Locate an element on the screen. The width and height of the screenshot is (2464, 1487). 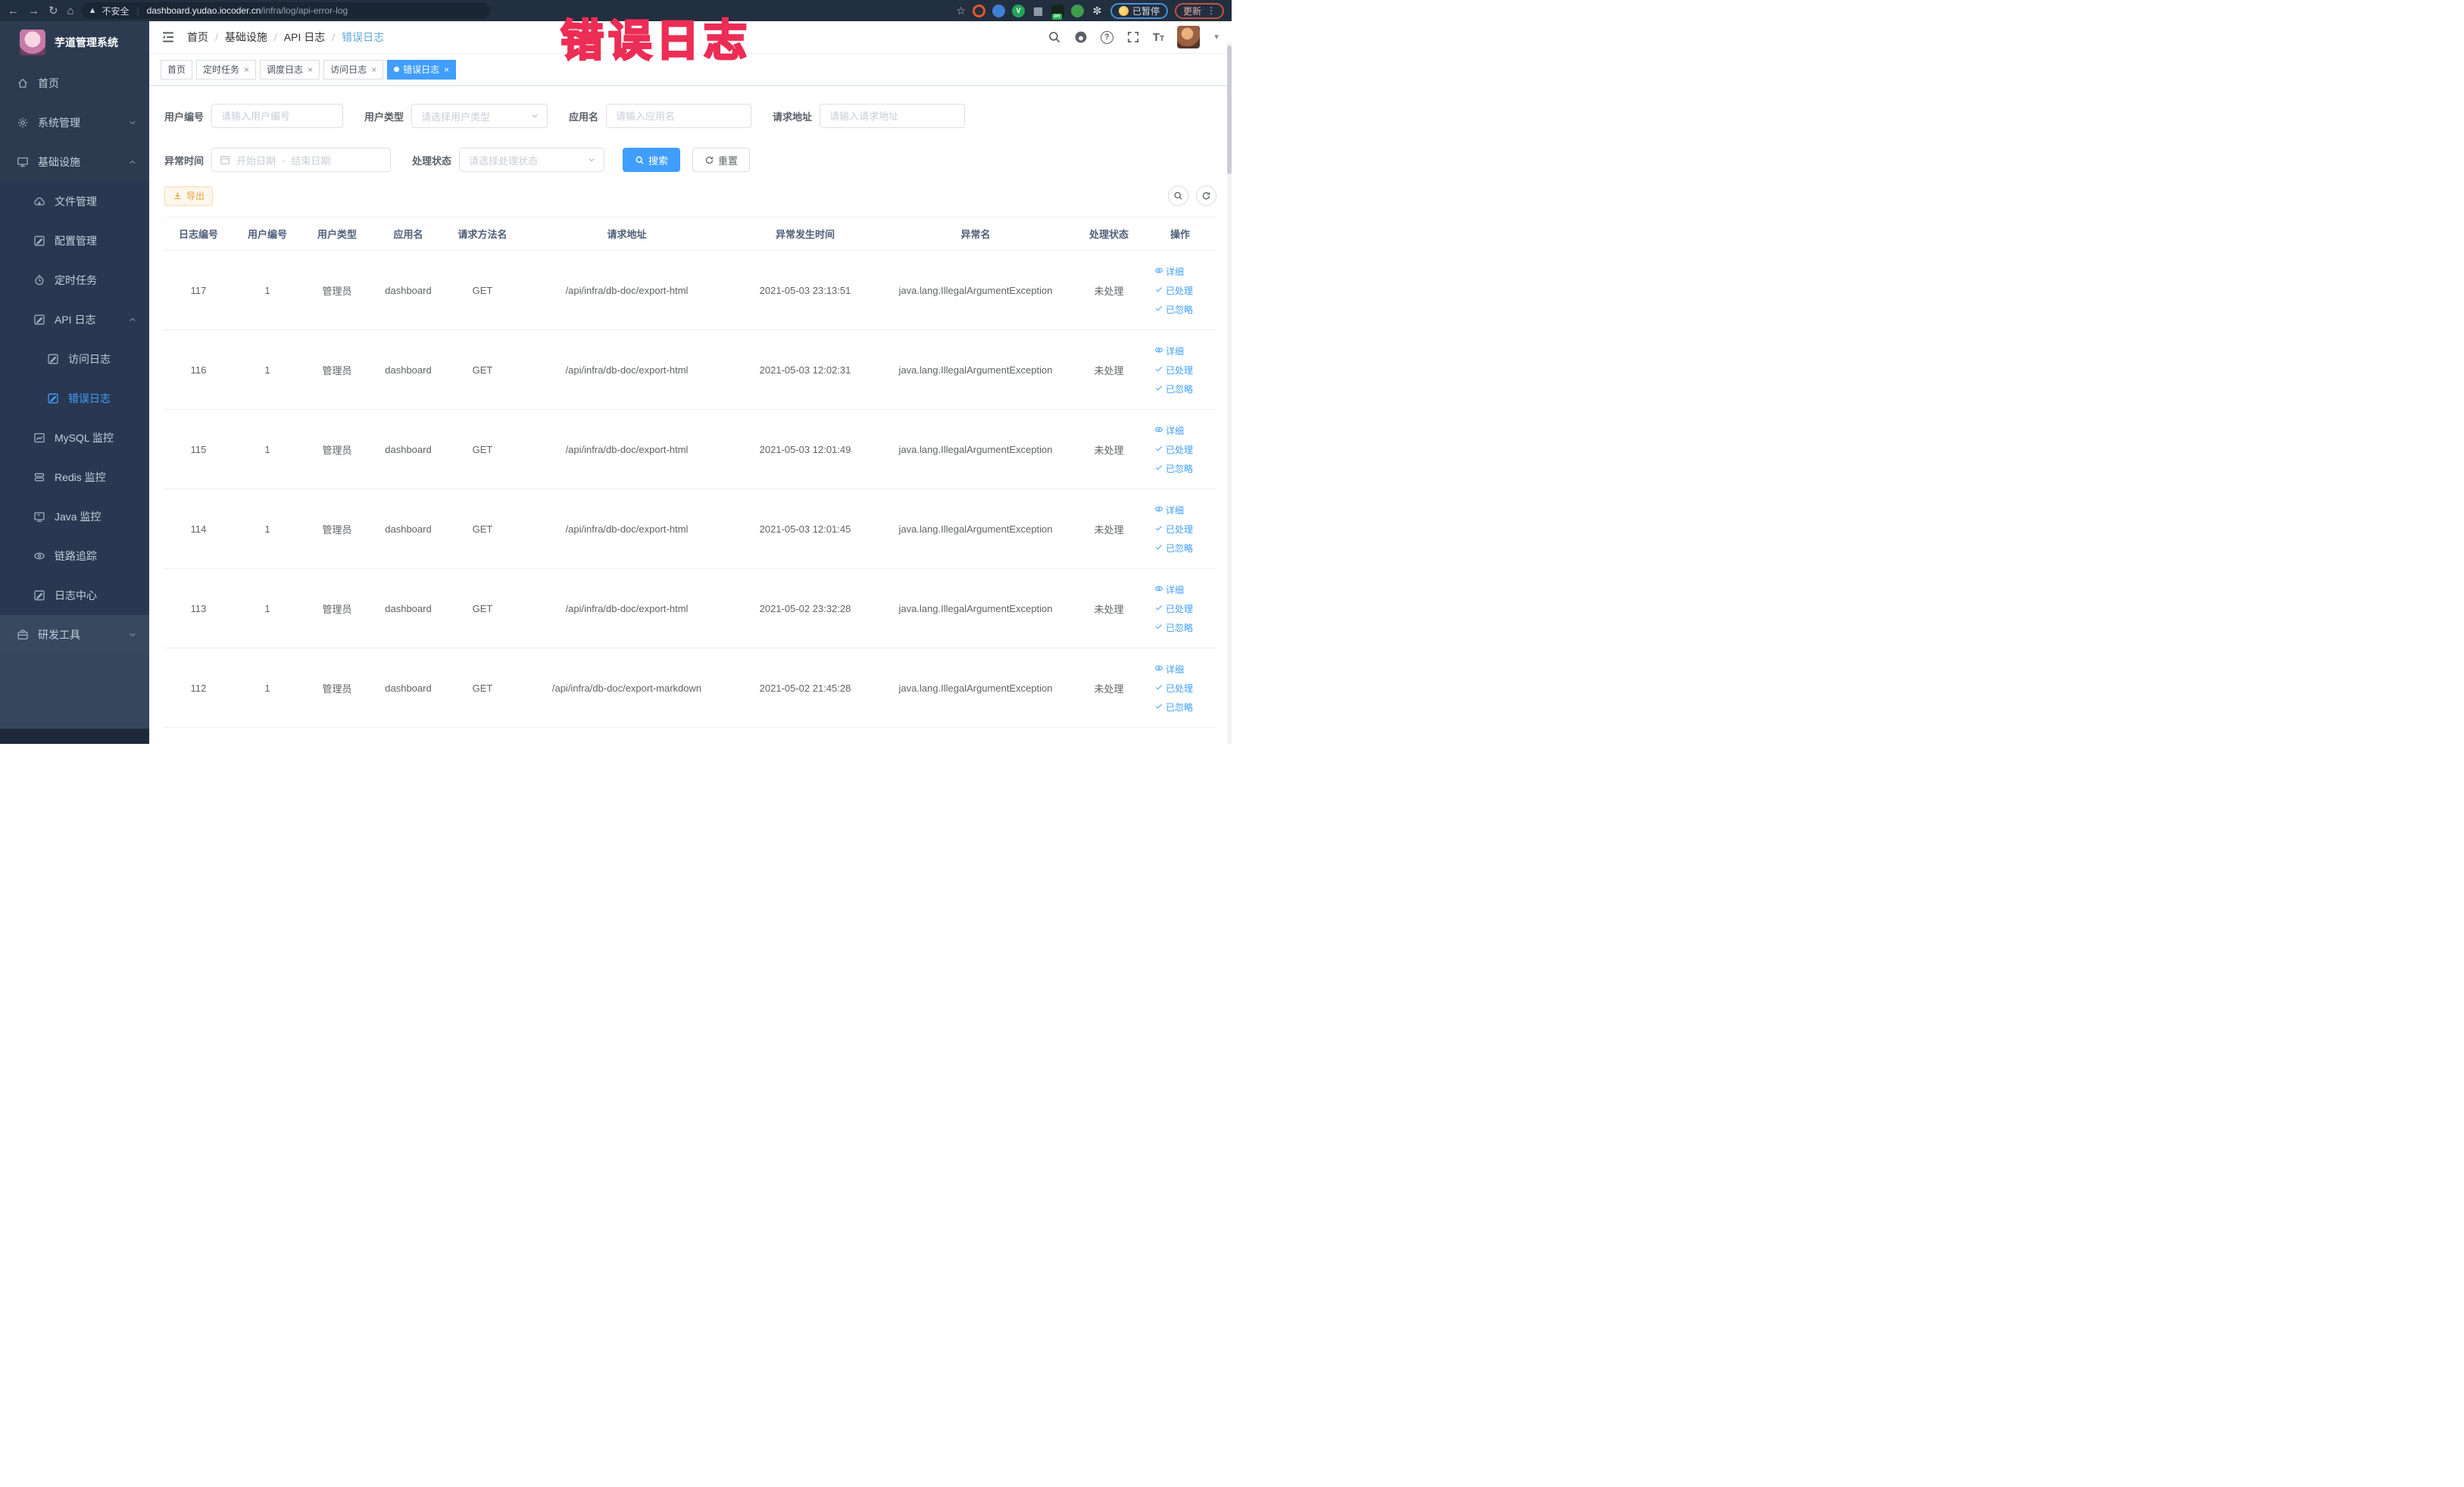
breadcrumb-item: 首页 is located at coordinates (197, 37).